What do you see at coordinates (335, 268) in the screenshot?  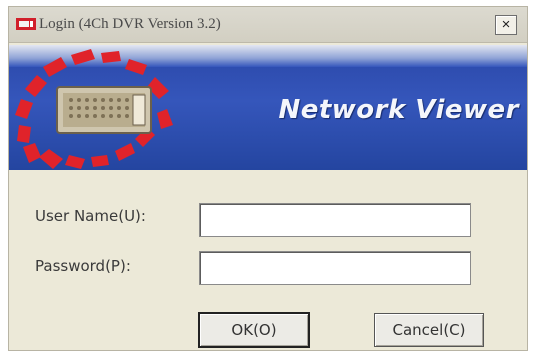 I see `password-input` at bounding box center [335, 268].